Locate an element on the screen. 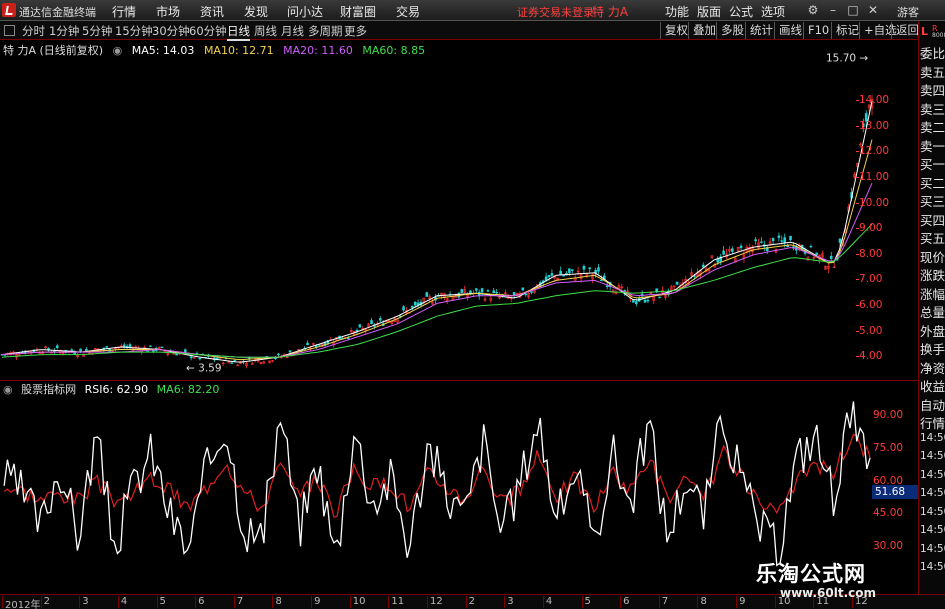 The image size is (945, 609). side-item: 买四 is located at coordinates (932, 219).